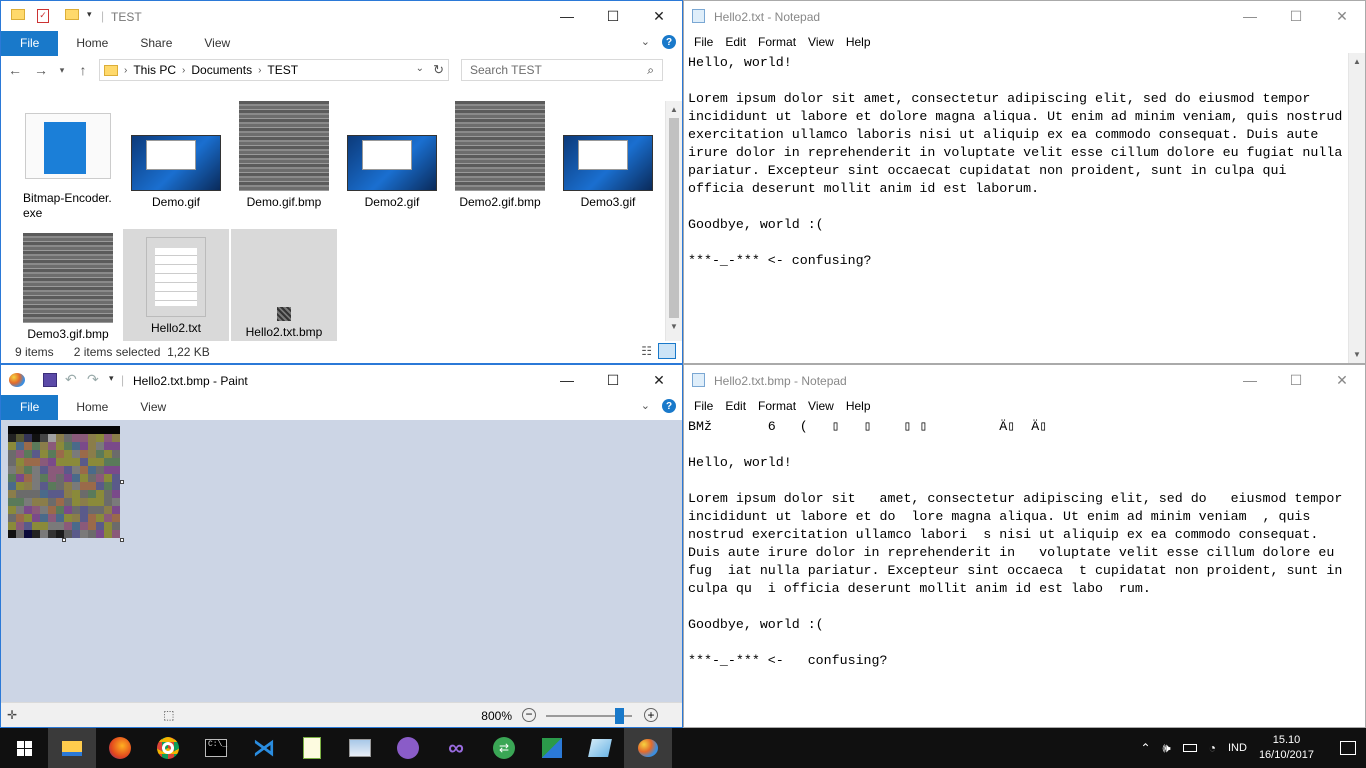 The width and height of the screenshot is (1366, 768). What do you see at coordinates (648, 748) in the screenshot?
I see `taskbar-paint` at bounding box center [648, 748].